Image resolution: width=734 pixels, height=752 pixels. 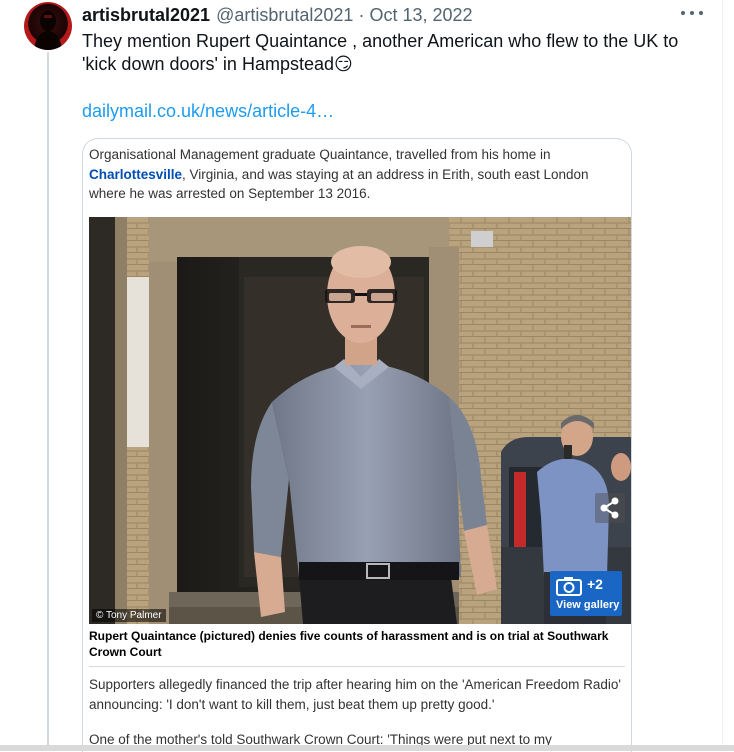 What do you see at coordinates (586, 593) in the screenshot?
I see `view-gallery-button: +2 View gallery` at bounding box center [586, 593].